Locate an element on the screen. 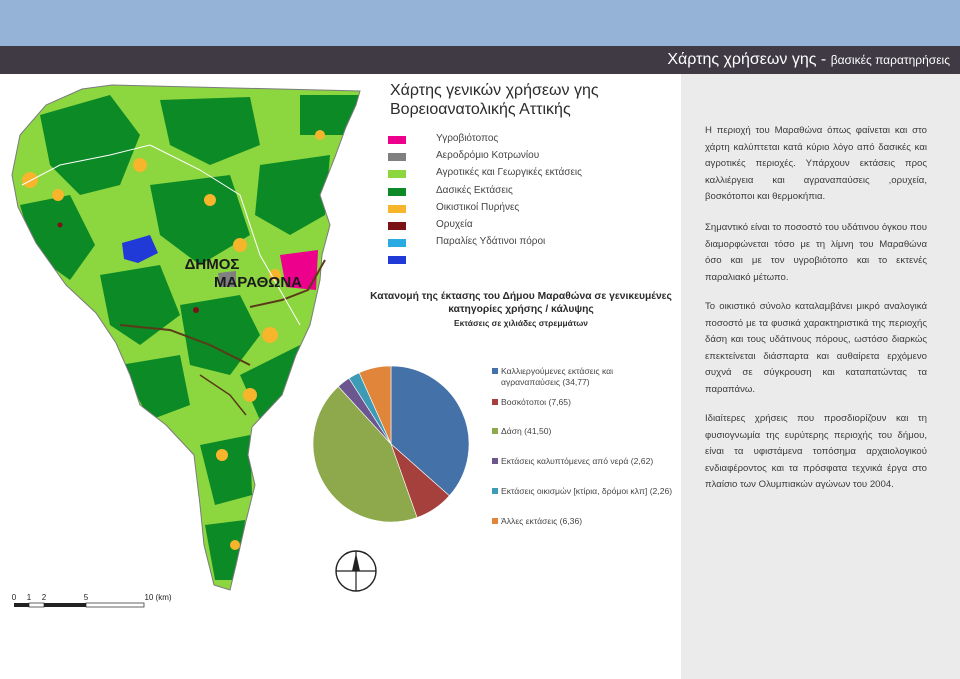  scale-tick-2: 2 is located at coordinates (44, 597).